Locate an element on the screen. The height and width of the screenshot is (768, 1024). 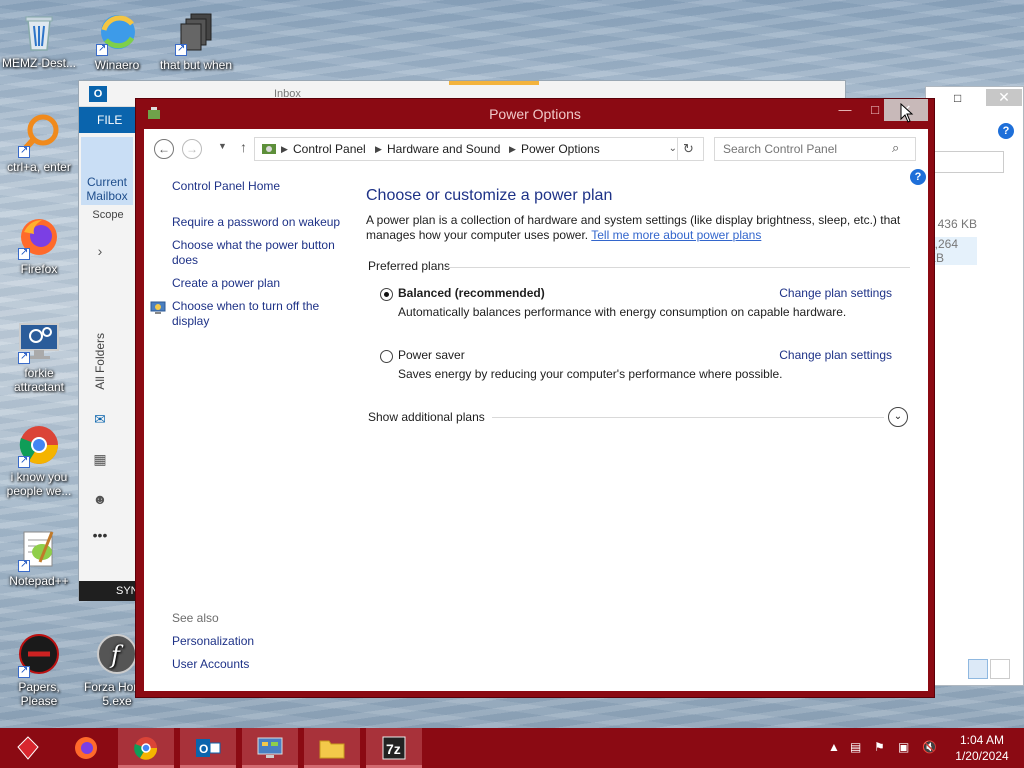
desktop-icon-winaero: Winaero is located at coordinates (117, 41).